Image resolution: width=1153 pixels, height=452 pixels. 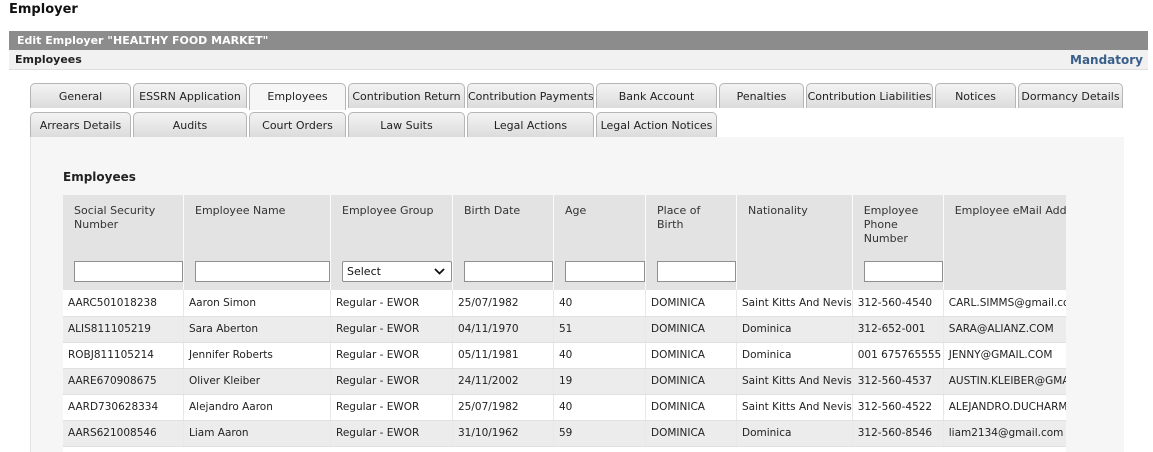 What do you see at coordinates (123, 303) in the screenshot?
I see `cell-ssn: AARC501018238` at bounding box center [123, 303].